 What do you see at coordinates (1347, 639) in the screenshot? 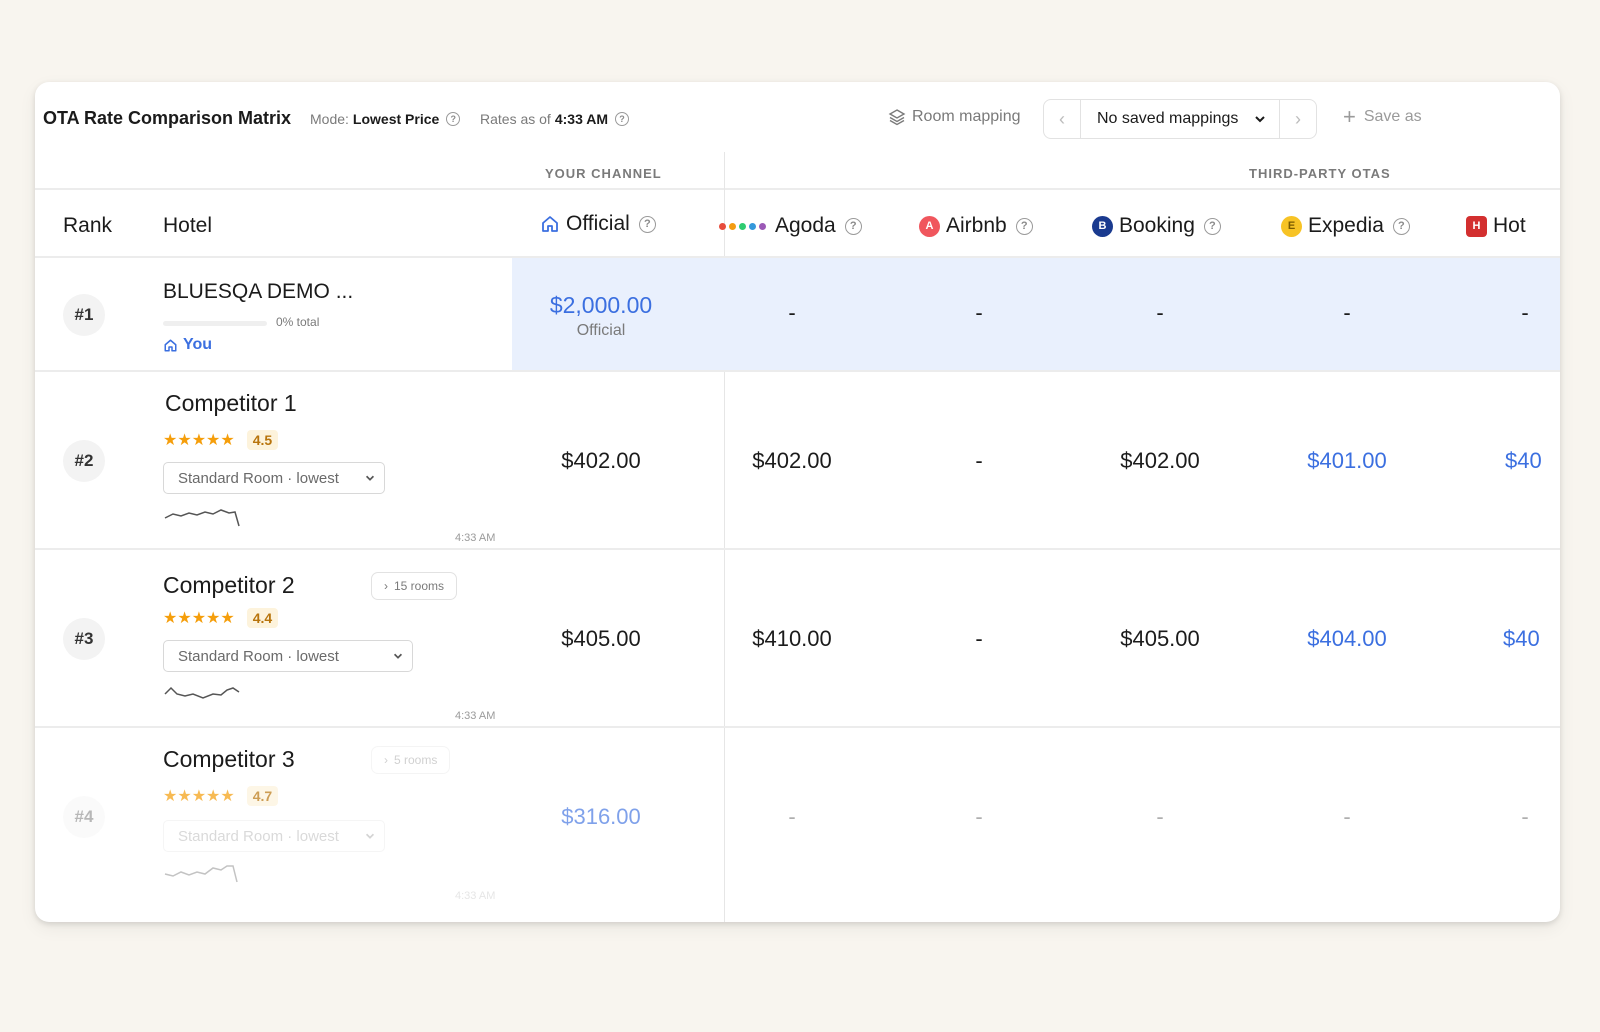
I see `expedia-price: $404.00` at bounding box center [1347, 639].